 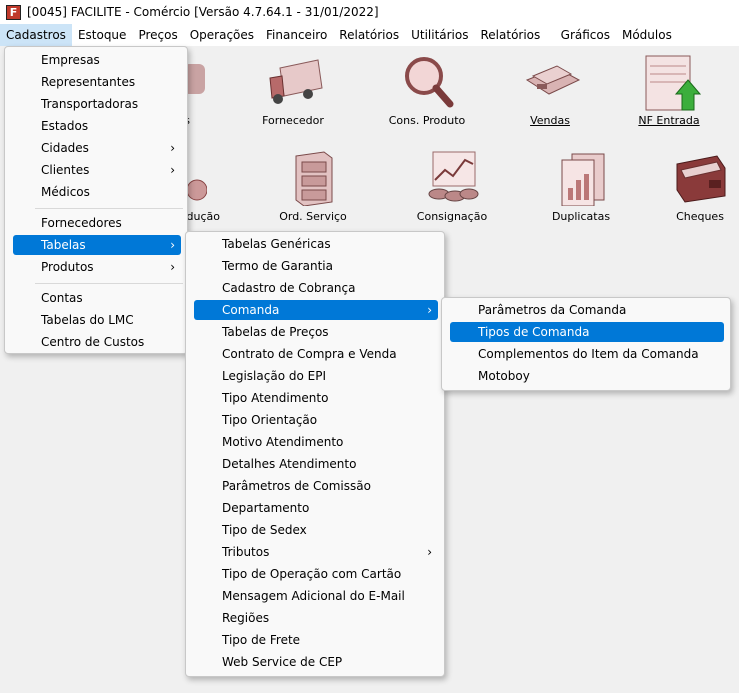 I want to click on wallet-icon, so click(x=700, y=177).